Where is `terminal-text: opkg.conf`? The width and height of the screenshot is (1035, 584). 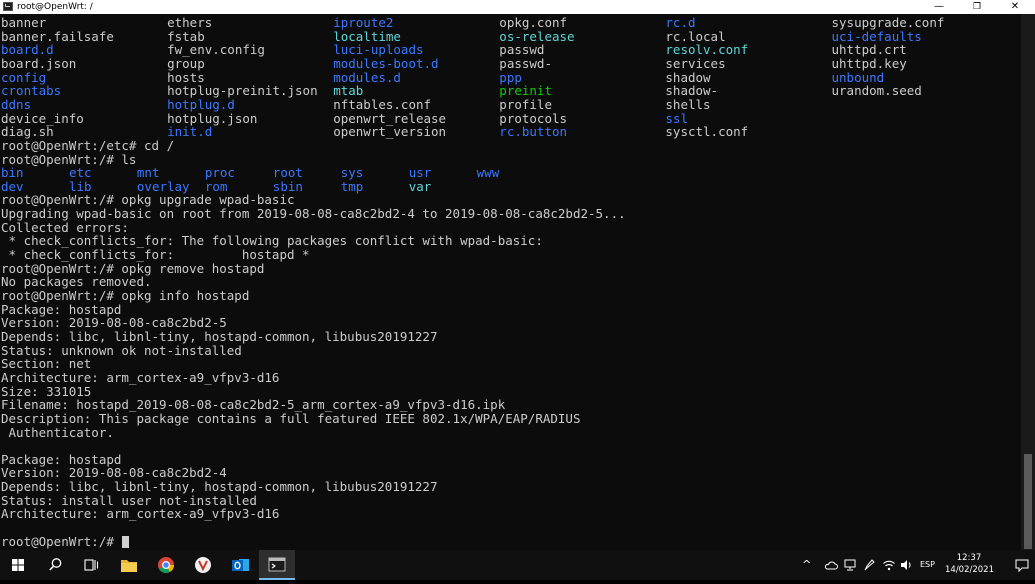 terminal-text: opkg.conf is located at coordinates (533, 22).